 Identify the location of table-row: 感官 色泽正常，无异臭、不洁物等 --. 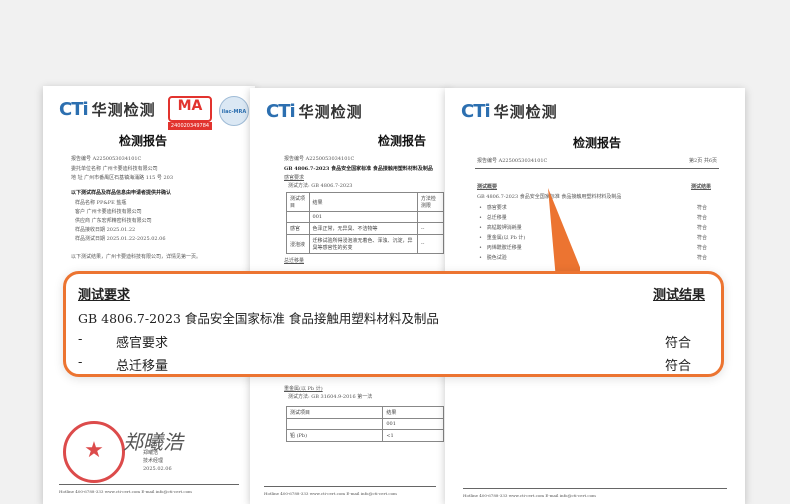
(365, 228).